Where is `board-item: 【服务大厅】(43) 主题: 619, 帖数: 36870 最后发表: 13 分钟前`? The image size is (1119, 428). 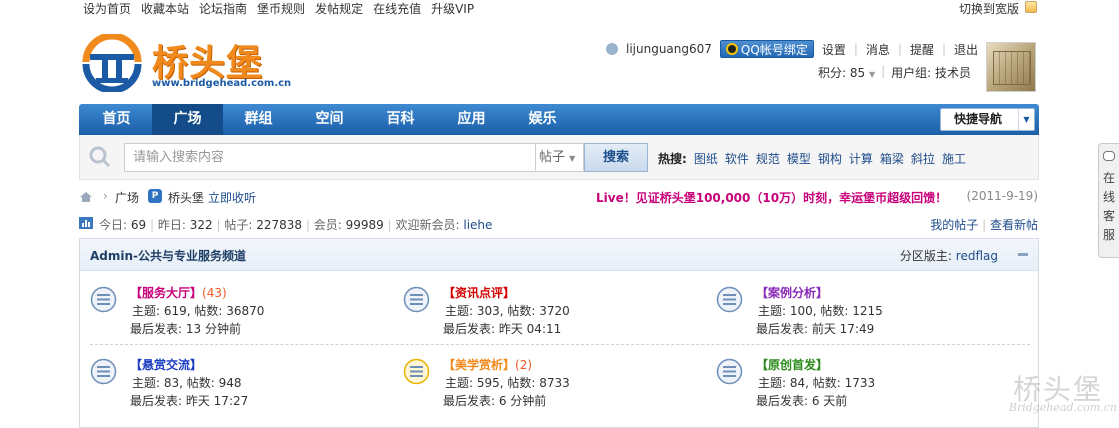
board-item: 【服务大厅】(43) 主题: 619, 帖数: 36870 最后发表: 13 分钟前 is located at coordinates (240, 309).